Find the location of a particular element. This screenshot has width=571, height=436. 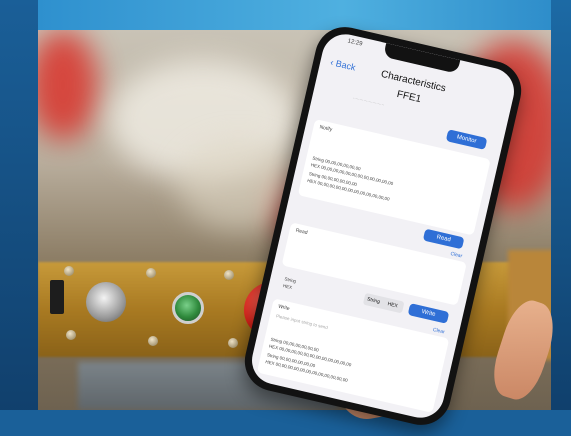

frame-left-band is located at coordinates (19, 218).